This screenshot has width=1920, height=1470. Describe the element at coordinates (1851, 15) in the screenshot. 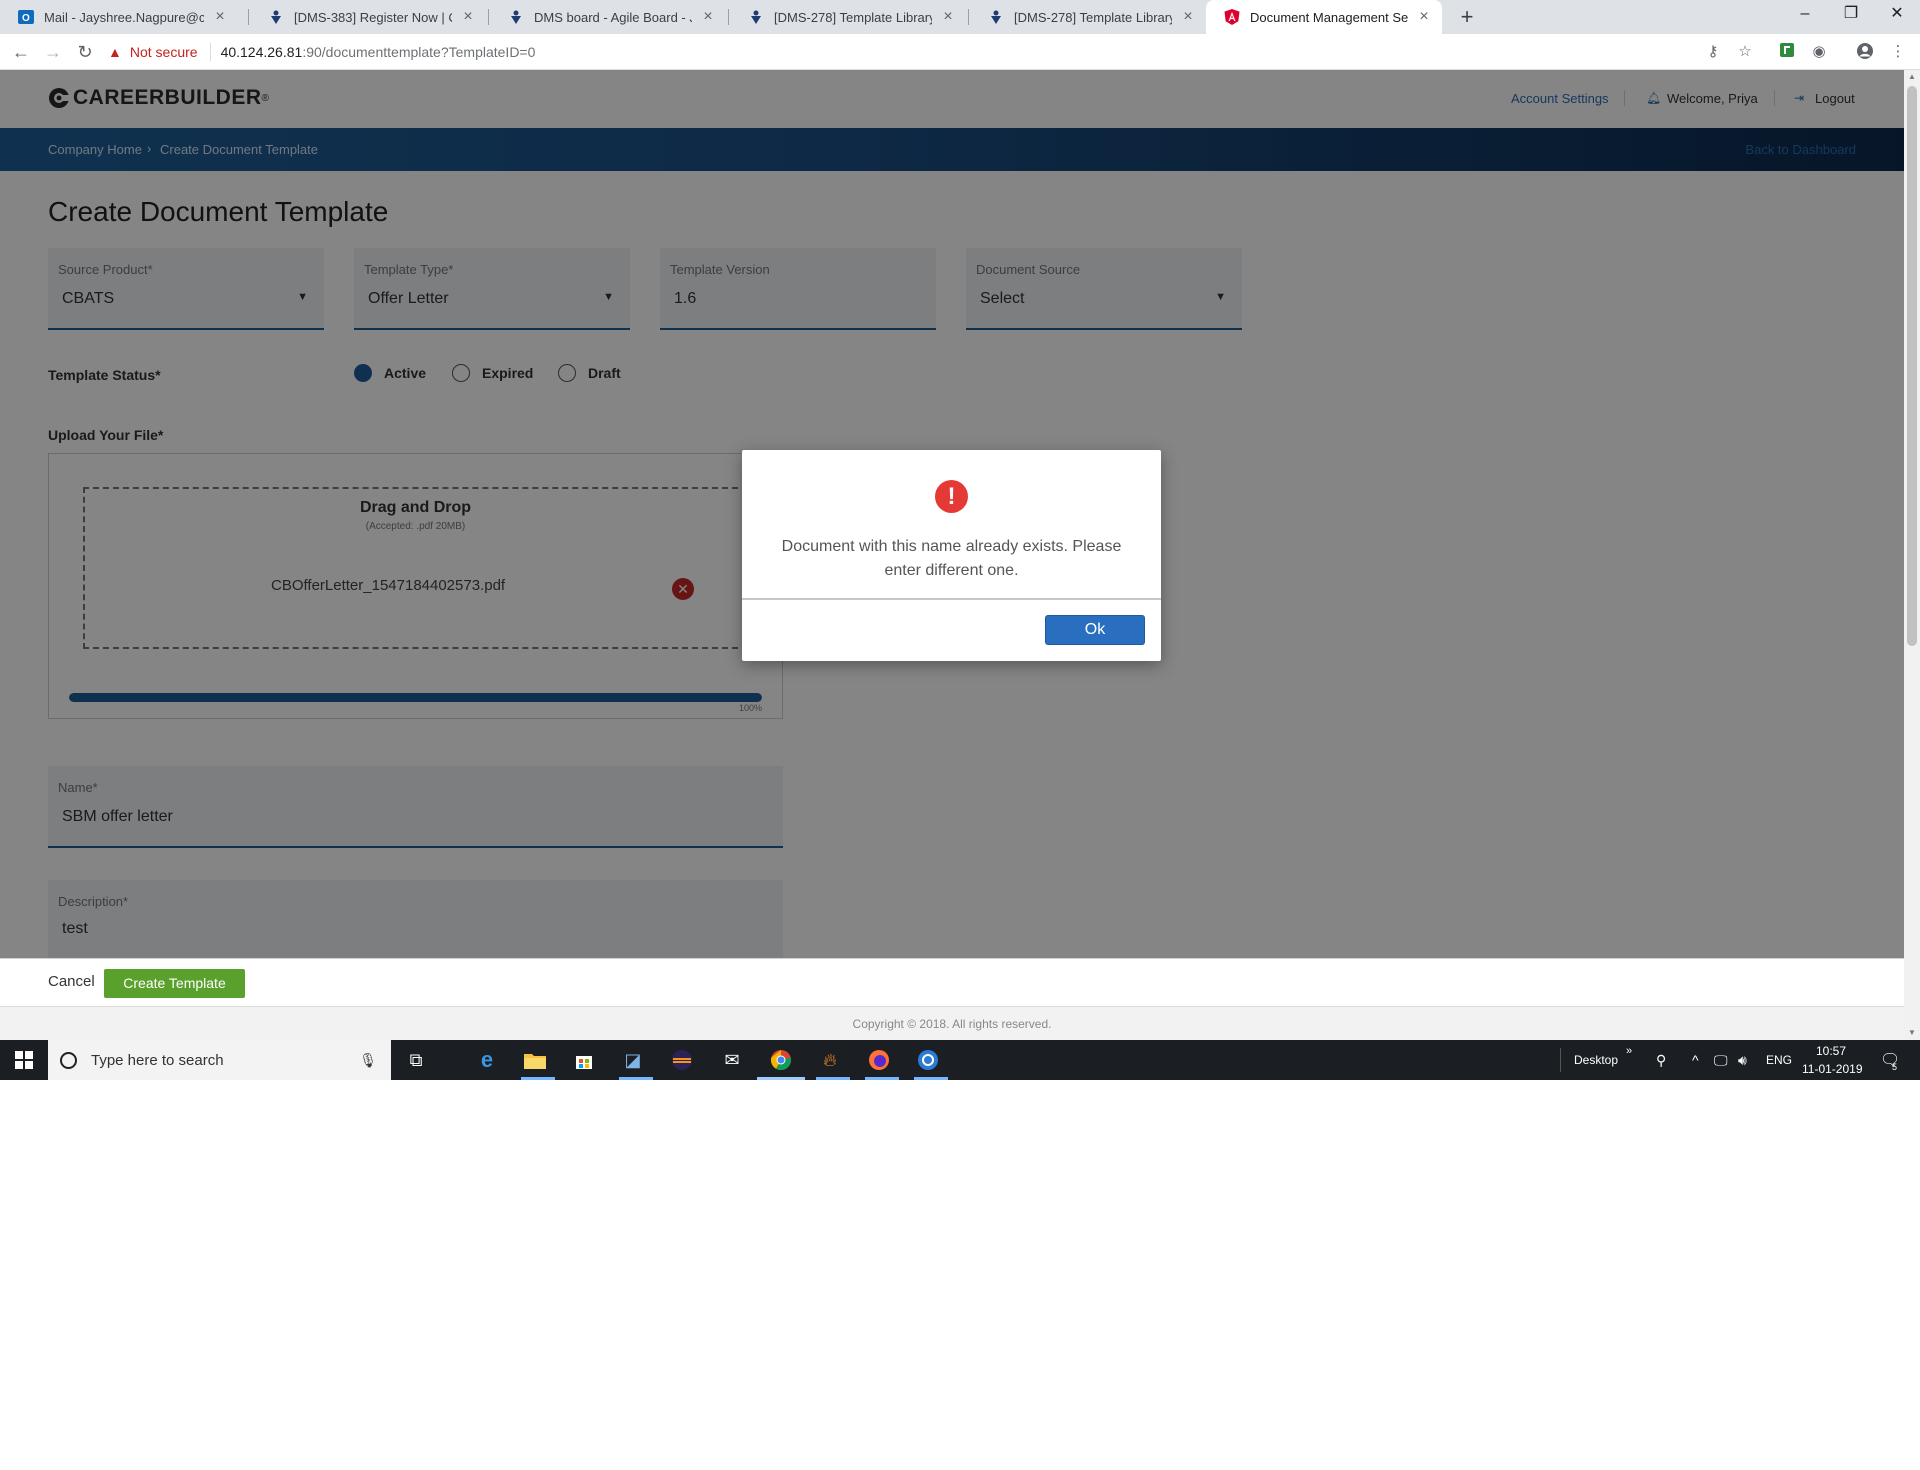

I see `restore-icon: ❐` at that location.